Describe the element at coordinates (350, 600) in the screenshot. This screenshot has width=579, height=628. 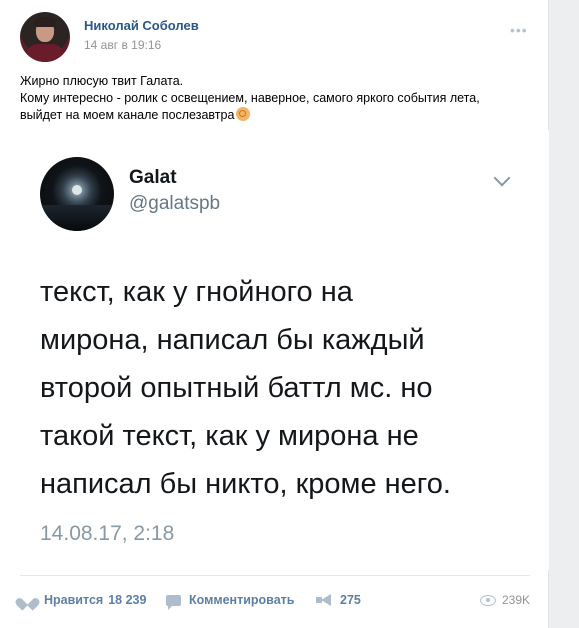
I see `share-count: 275` at that location.